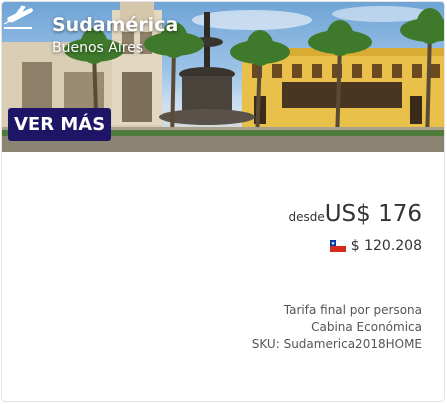  I want to click on ver-mas-button: VER MÁS, so click(60, 124).